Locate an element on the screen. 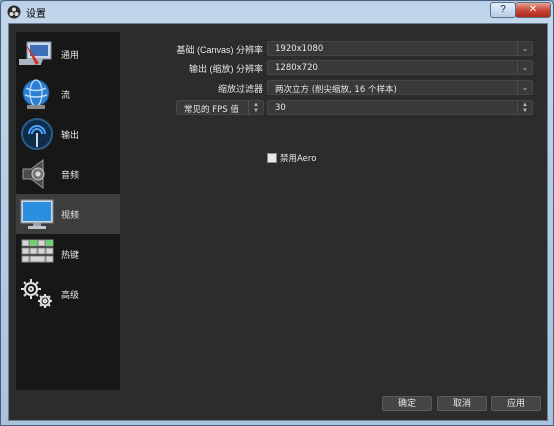 This screenshot has width=554, height=426. ok-button: 确定 is located at coordinates (407, 403).